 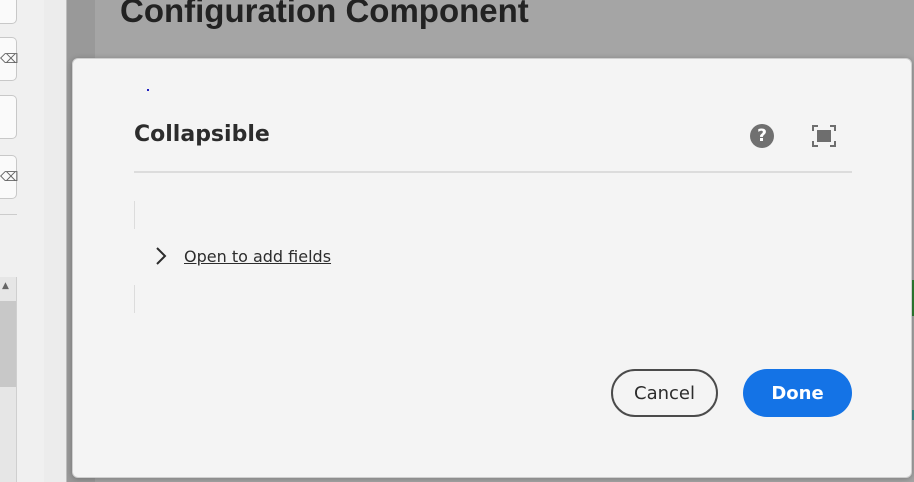 What do you see at coordinates (55, 241) in the screenshot?
I see `background-gutter` at bounding box center [55, 241].